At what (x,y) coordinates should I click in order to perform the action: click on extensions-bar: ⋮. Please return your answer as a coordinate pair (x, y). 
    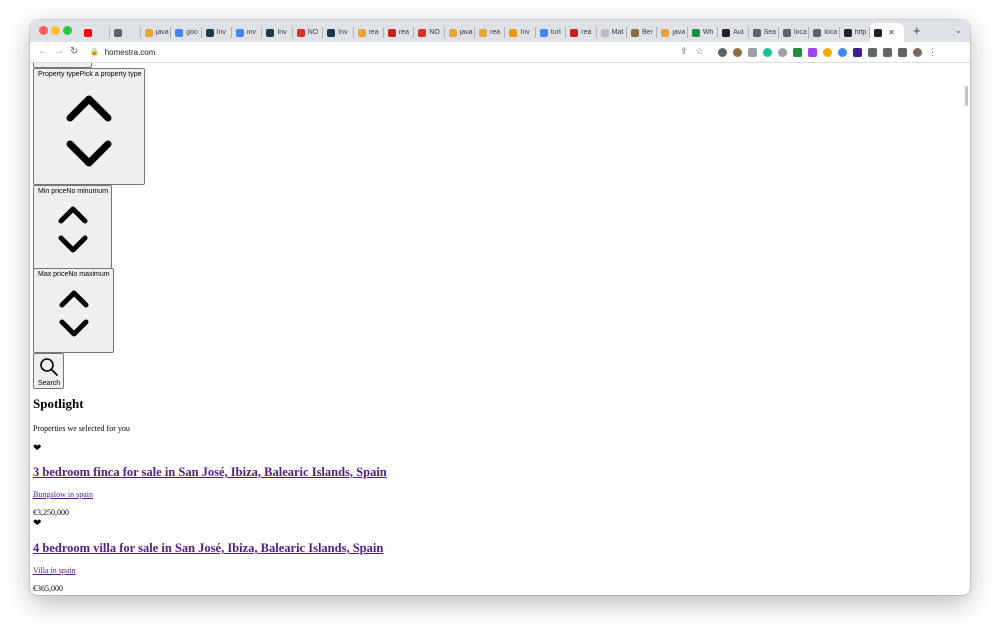
    Looking at the image, I should click on (827, 52).